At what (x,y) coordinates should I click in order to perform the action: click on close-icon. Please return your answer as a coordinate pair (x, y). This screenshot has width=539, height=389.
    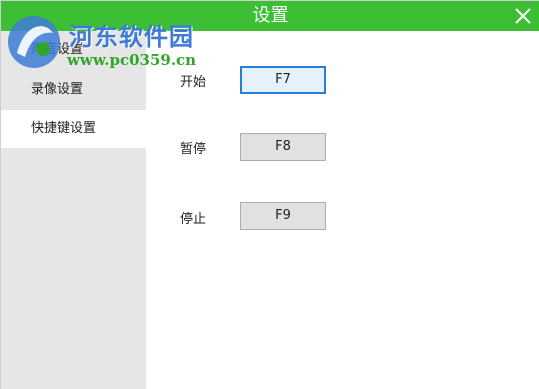
    Looking at the image, I should click on (523, 16).